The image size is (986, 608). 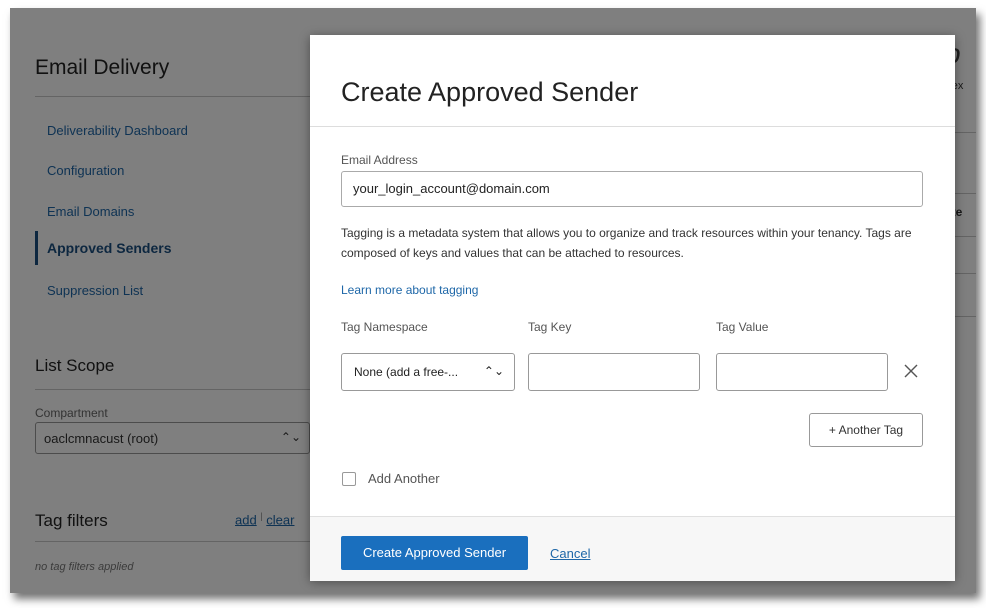 I want to click on tag-key-input, so click(x=614, y=372).